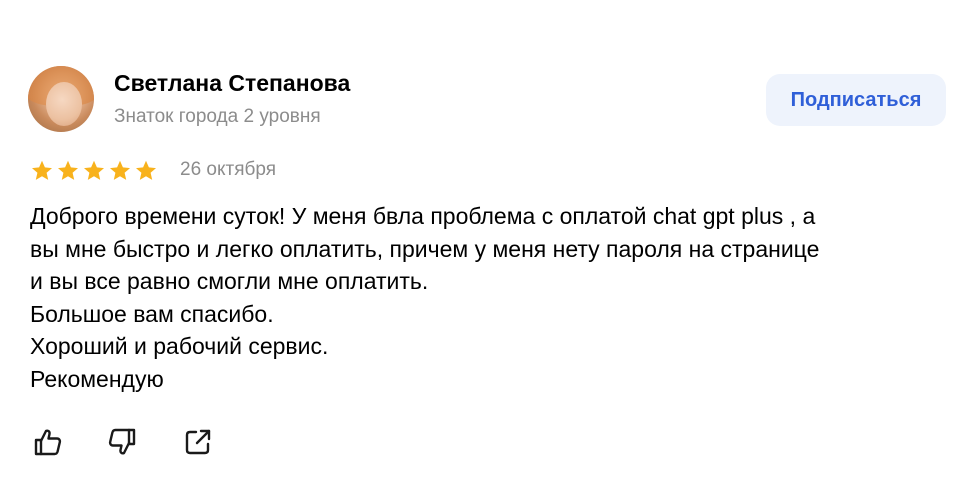  Describe the element at coordinates (217, 116) in the screenshot. I see `author-status: Знаток города 2 уровня` at that location.